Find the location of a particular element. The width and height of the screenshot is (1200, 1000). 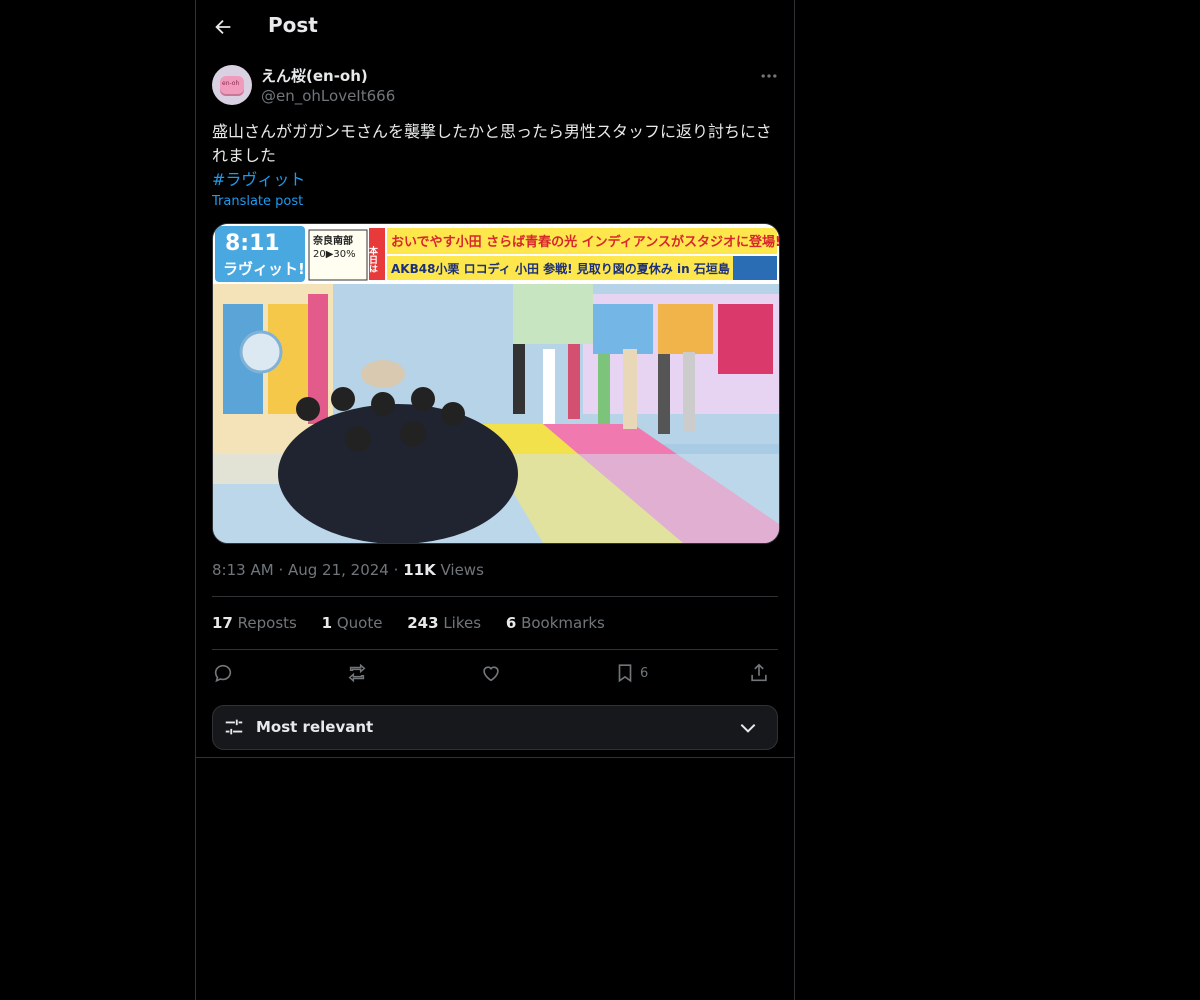

bookmark-count: 6 is located at coordinates (644, 673).